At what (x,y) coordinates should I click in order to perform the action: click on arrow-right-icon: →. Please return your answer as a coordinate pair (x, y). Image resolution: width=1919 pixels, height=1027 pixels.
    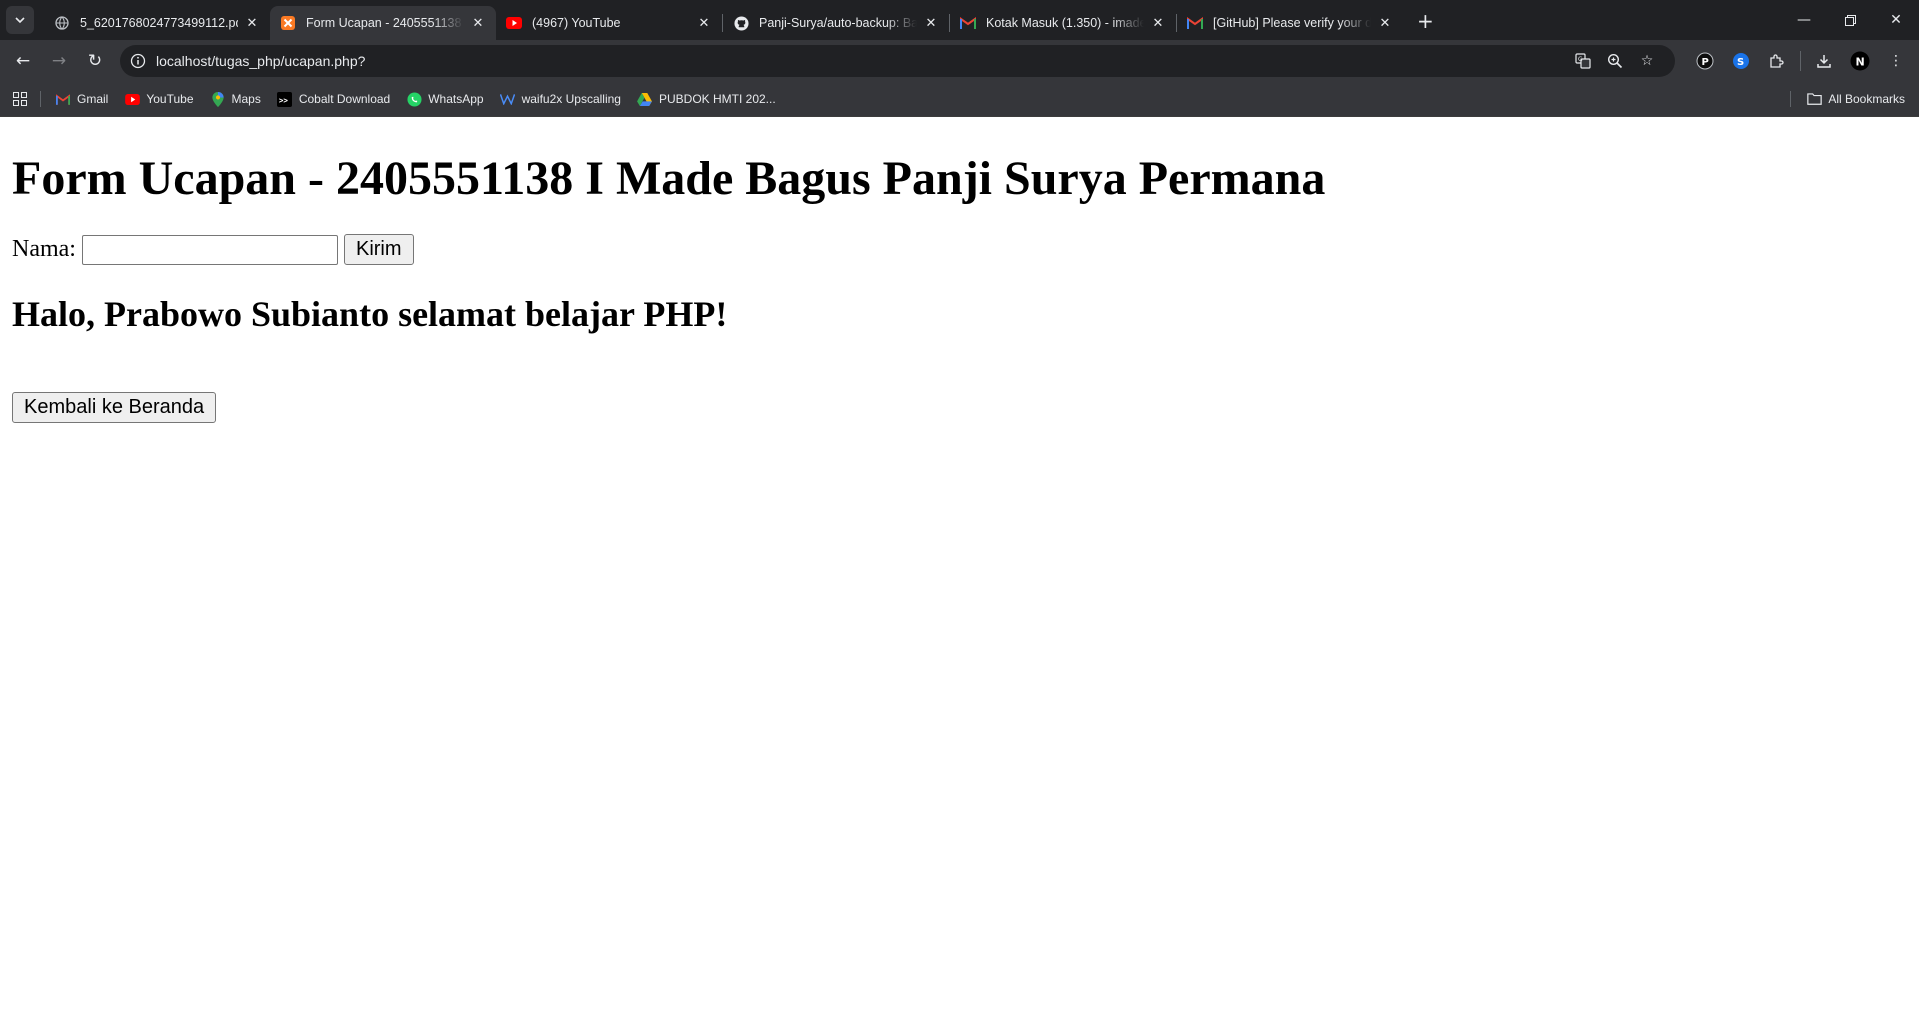
    Looking at the image, I should click on (59, 61).